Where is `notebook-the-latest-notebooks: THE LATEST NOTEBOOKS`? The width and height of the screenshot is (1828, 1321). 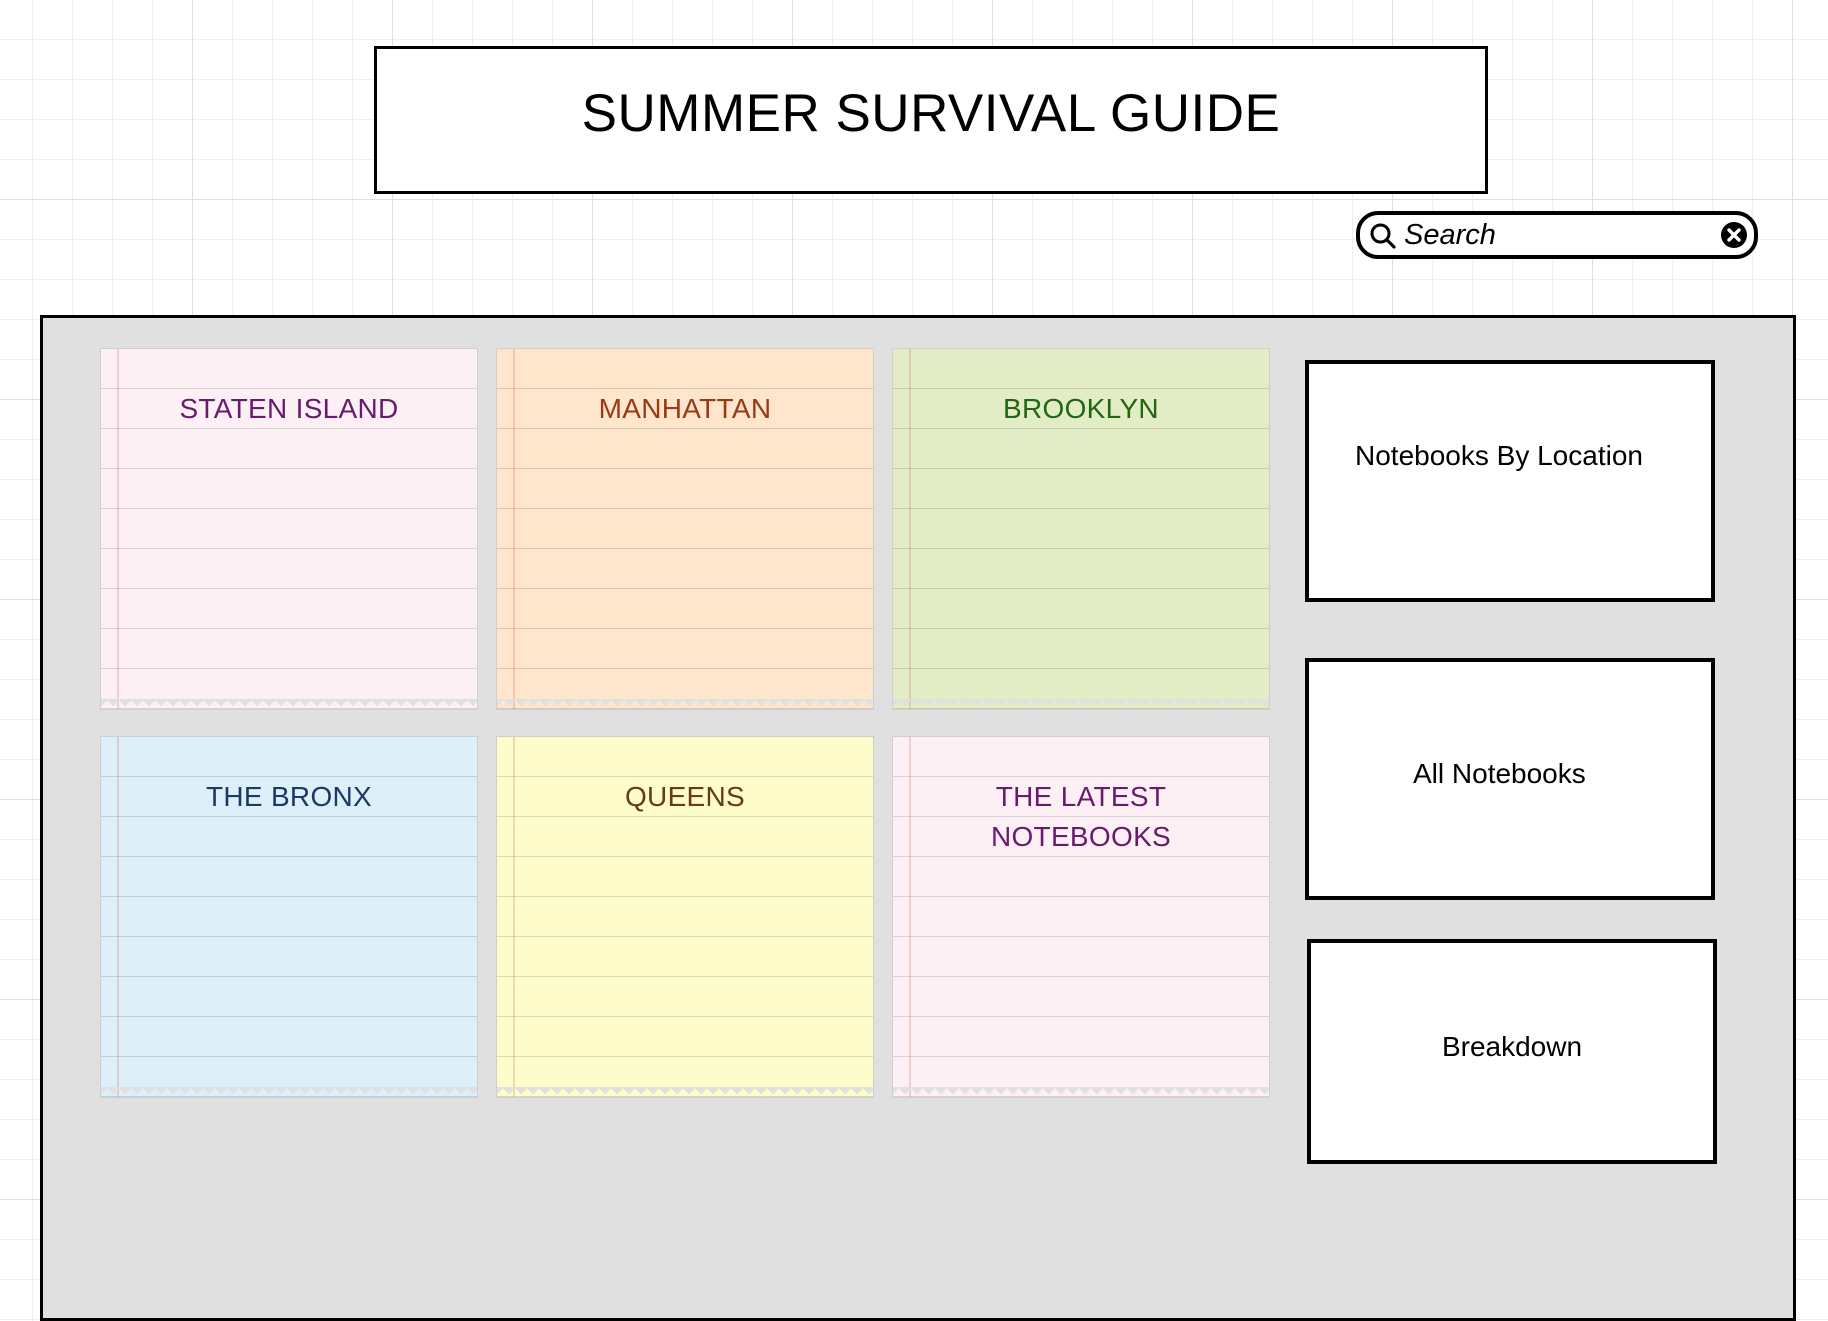 notebook-the-latest-notebooks: THE LATEST NOTEBOOKS is located at coordinates (1081, 917).